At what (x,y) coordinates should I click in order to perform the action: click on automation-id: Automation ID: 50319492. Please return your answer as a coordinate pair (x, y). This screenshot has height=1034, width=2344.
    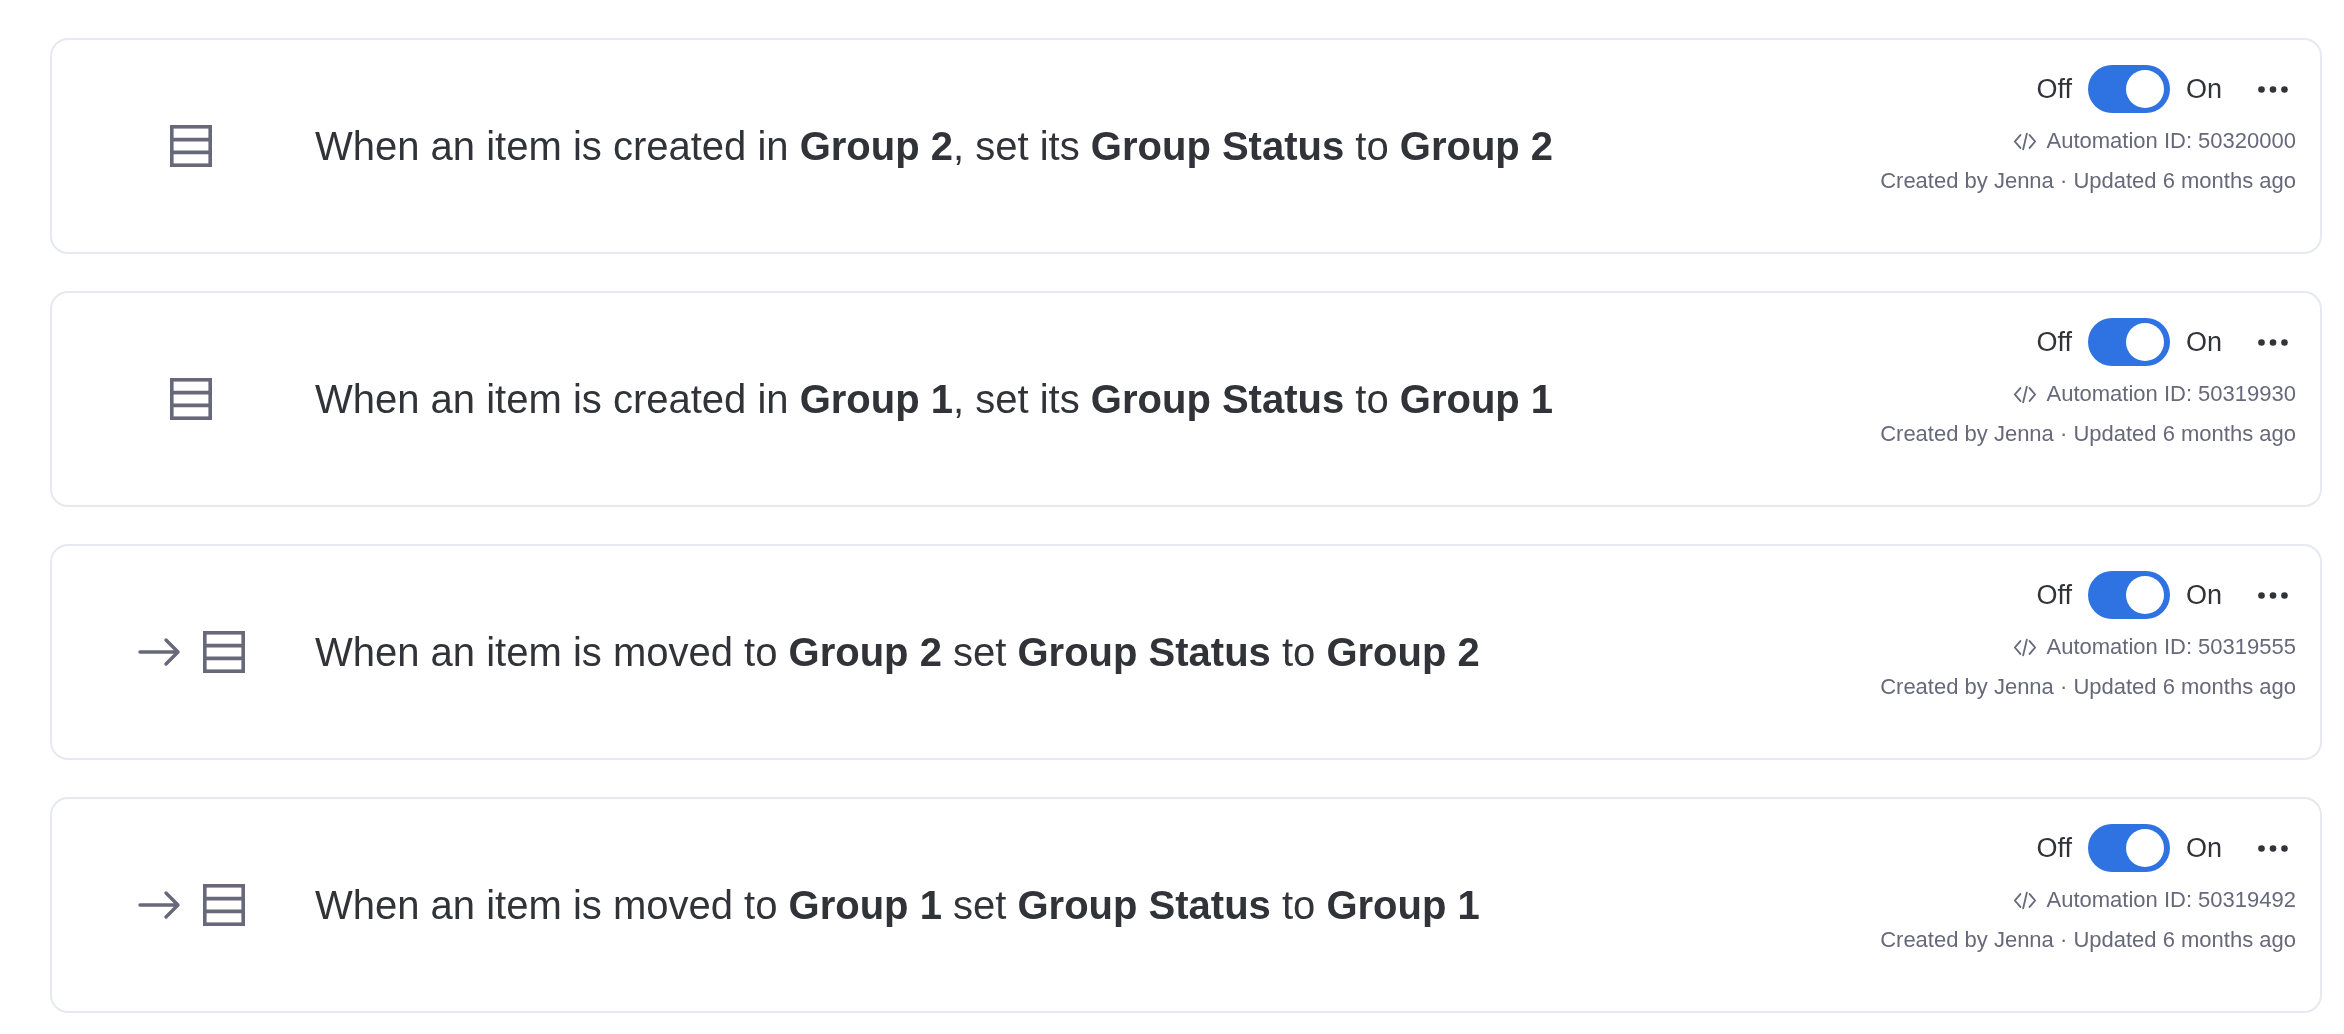
    Looking at the image, I should click on (2171, 900).